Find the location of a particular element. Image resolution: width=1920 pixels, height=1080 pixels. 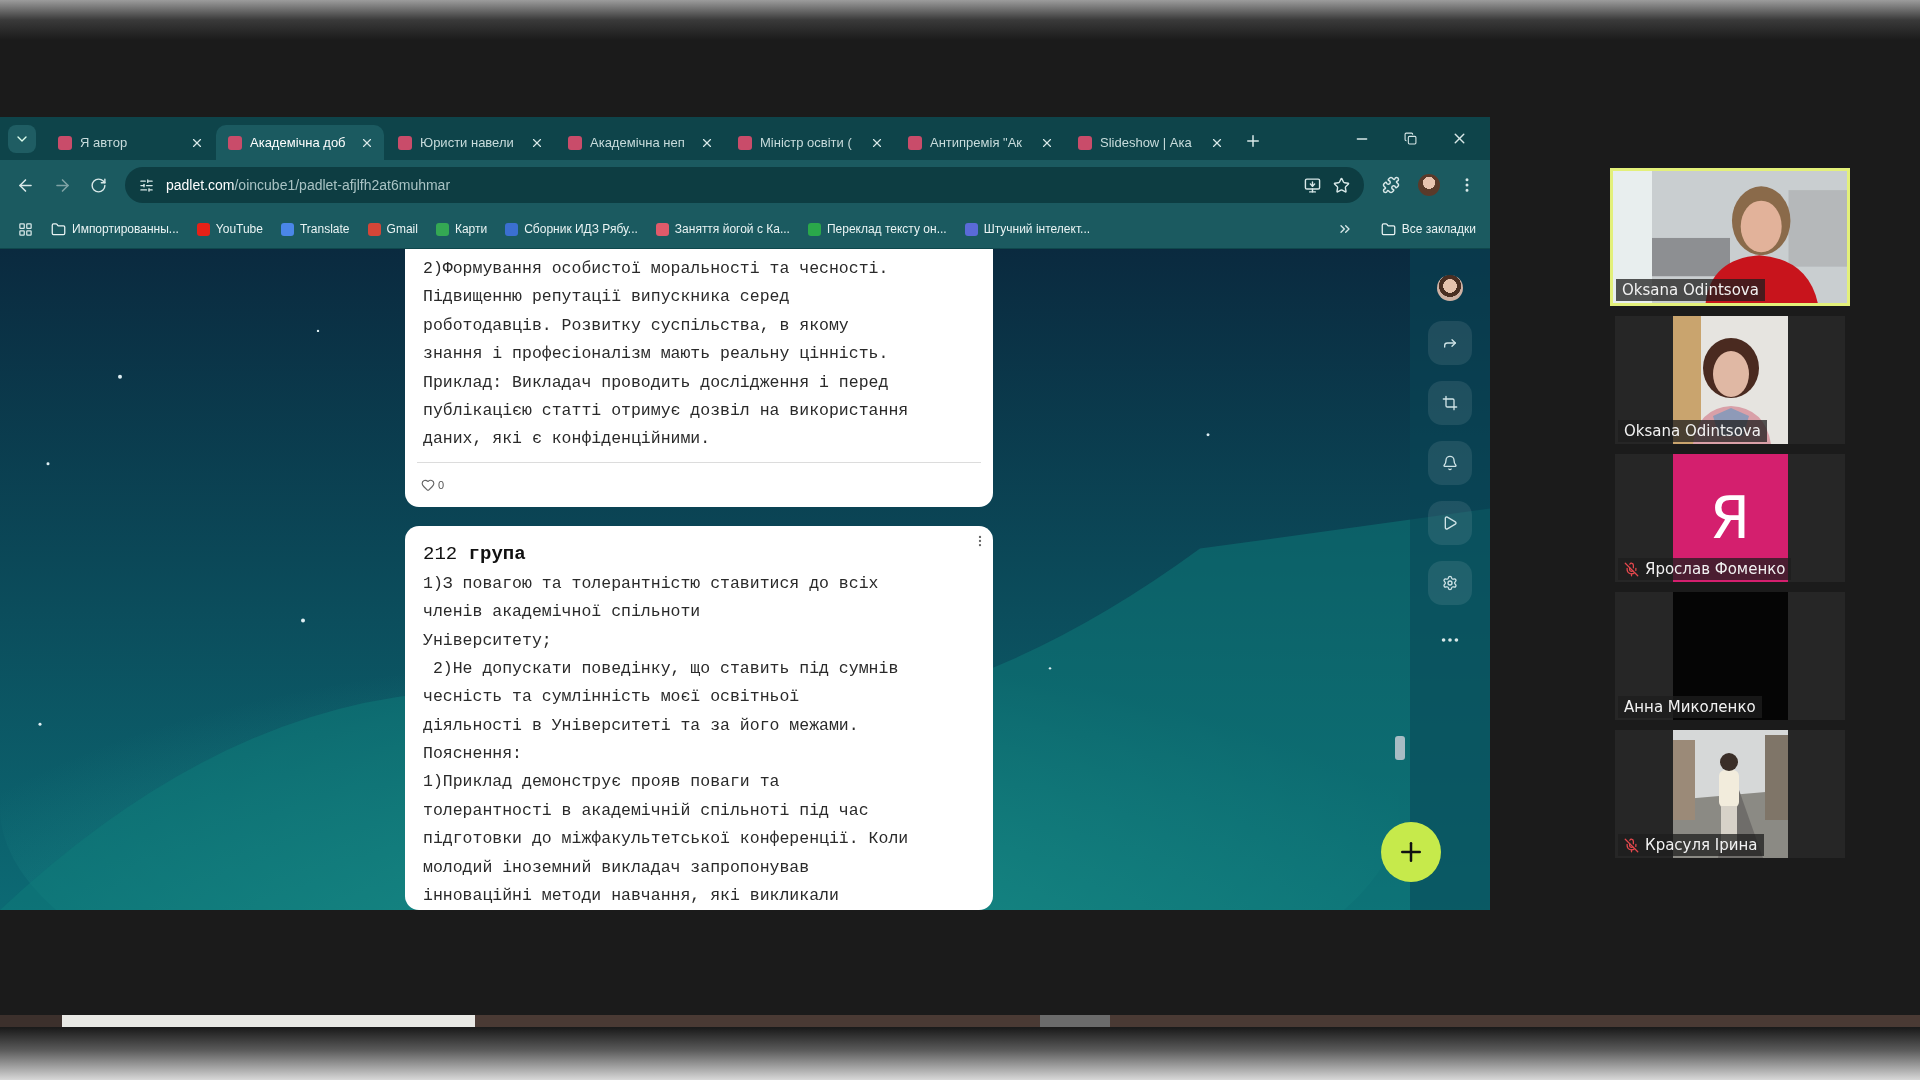

crop-icon is located at coordinates (1450, 403).